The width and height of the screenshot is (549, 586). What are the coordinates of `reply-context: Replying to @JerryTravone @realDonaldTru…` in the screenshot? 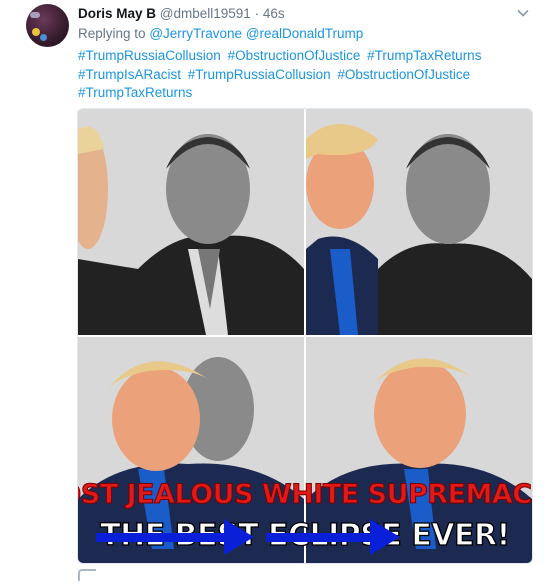 It's located at (220, 33).